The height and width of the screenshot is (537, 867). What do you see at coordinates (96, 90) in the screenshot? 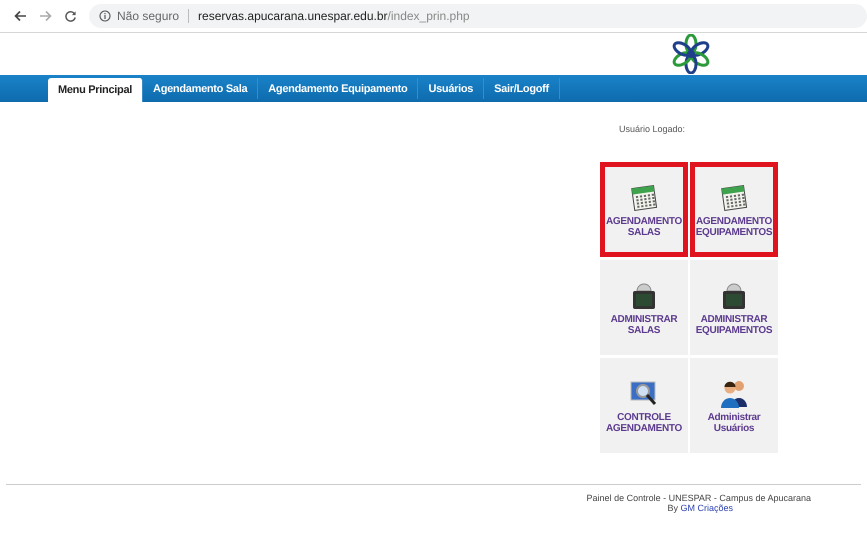
I see `nav-tab: Menu Principal` at bounding box center [96, 90].